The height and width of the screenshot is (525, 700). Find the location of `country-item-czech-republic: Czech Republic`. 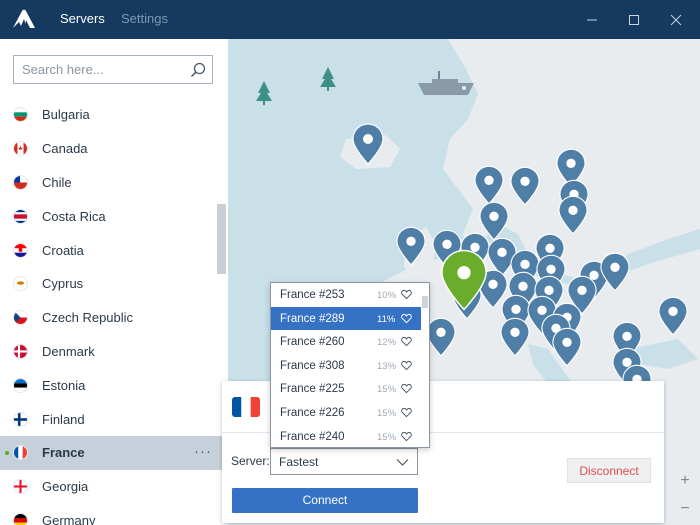

country-item-czech-republic: Czech Republic is located at coordinates (114, 318).